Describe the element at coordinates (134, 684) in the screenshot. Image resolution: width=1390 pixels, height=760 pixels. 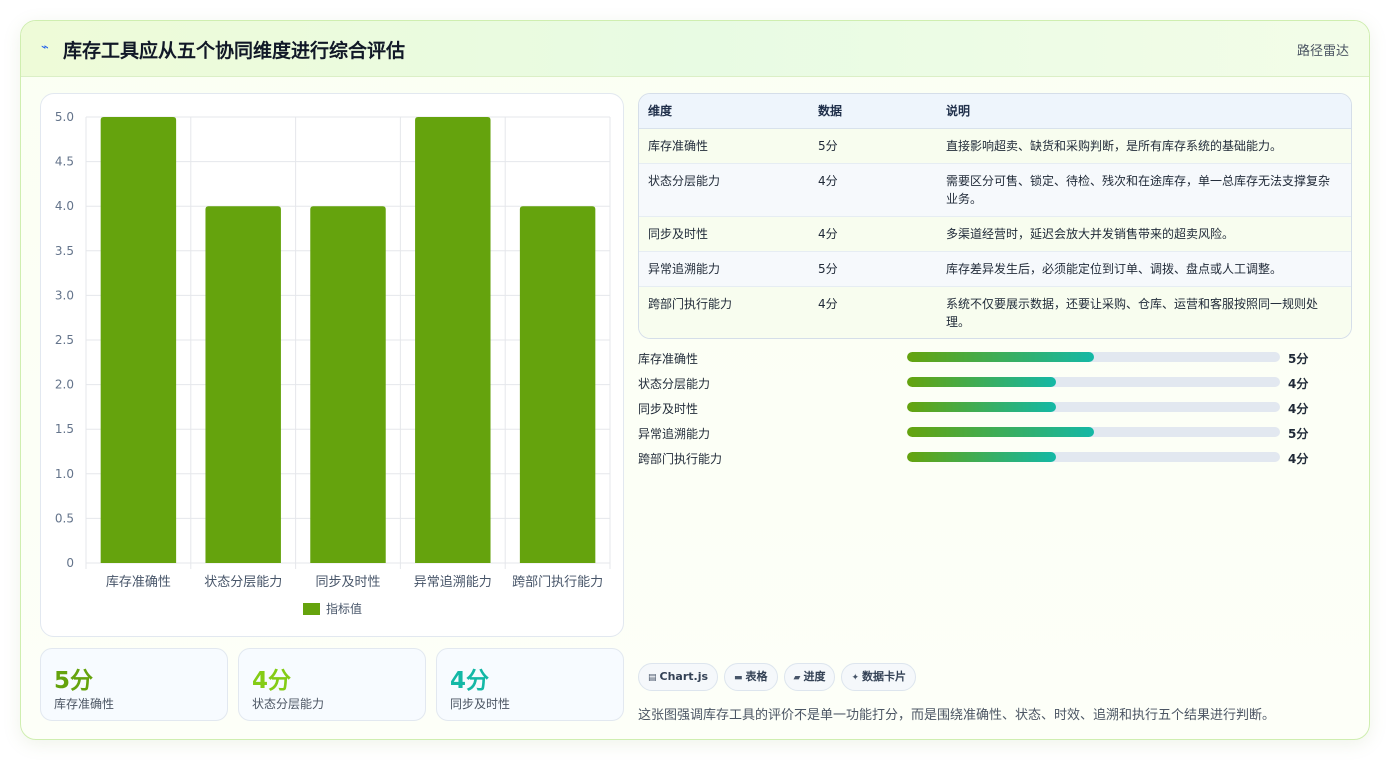
I see `kpi-card: 5分库存准确性` at that location.